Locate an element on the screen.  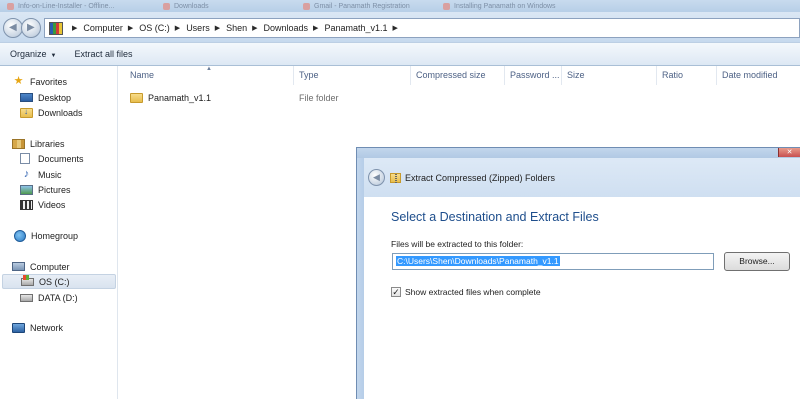
close-button: ✕ is located at coordinates (789, 152).